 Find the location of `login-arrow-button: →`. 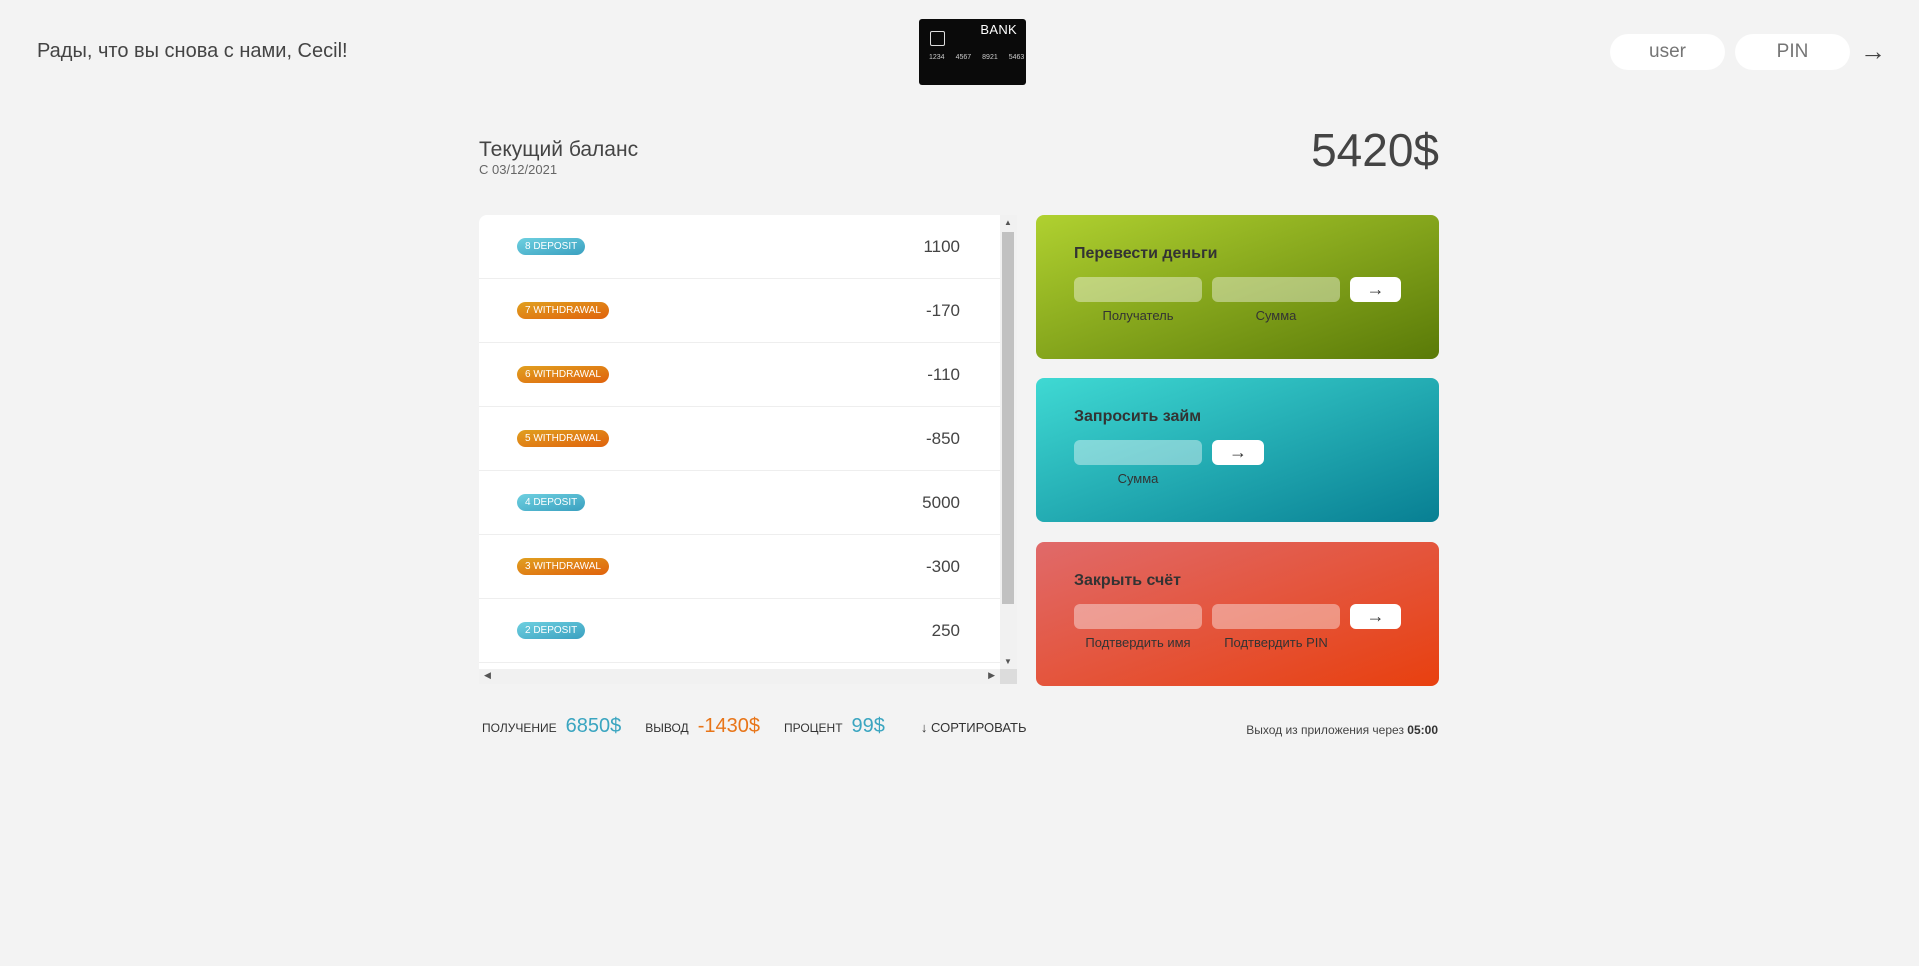

login-arrow-button: → is located at coordinates (1873, 51).